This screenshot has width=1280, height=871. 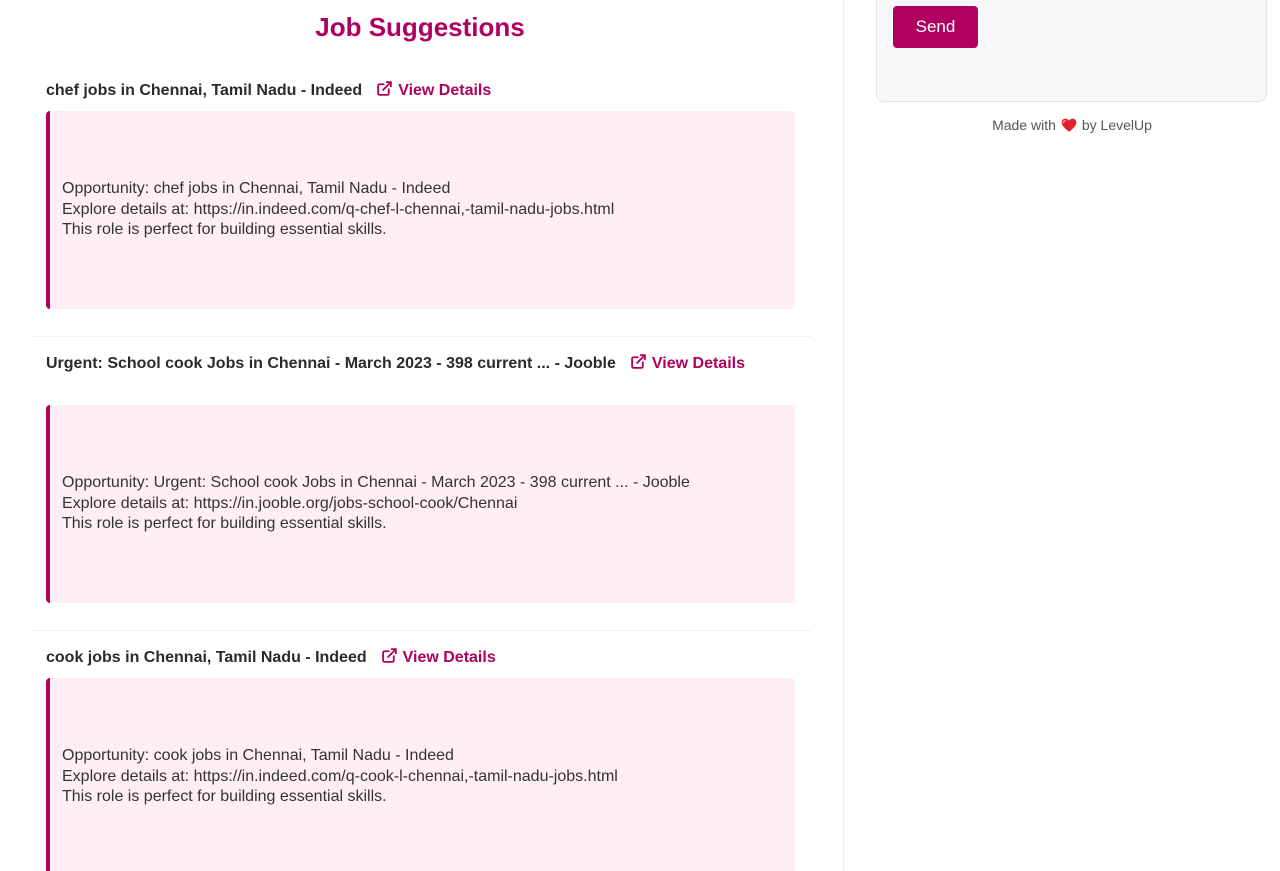 I want to click on heart-icon, so click(x=1069, y=125).